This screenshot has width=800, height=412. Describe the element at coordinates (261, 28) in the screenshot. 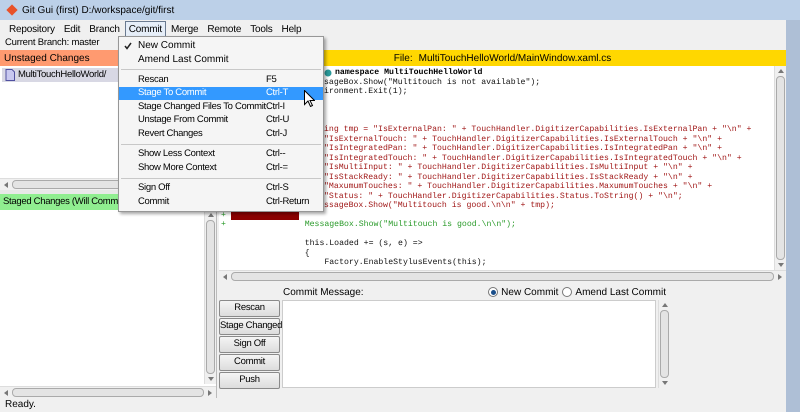

I see `menu-item: Tools` at that location.